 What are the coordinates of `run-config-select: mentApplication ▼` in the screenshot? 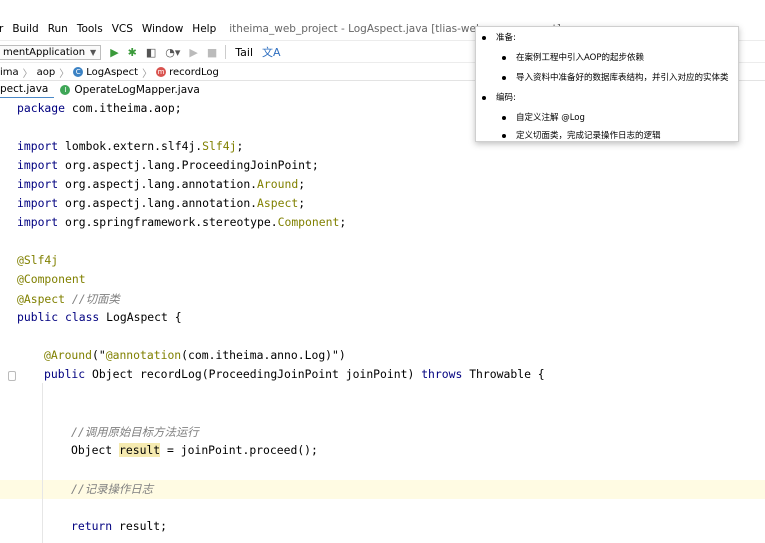 It's located at (51, 52).